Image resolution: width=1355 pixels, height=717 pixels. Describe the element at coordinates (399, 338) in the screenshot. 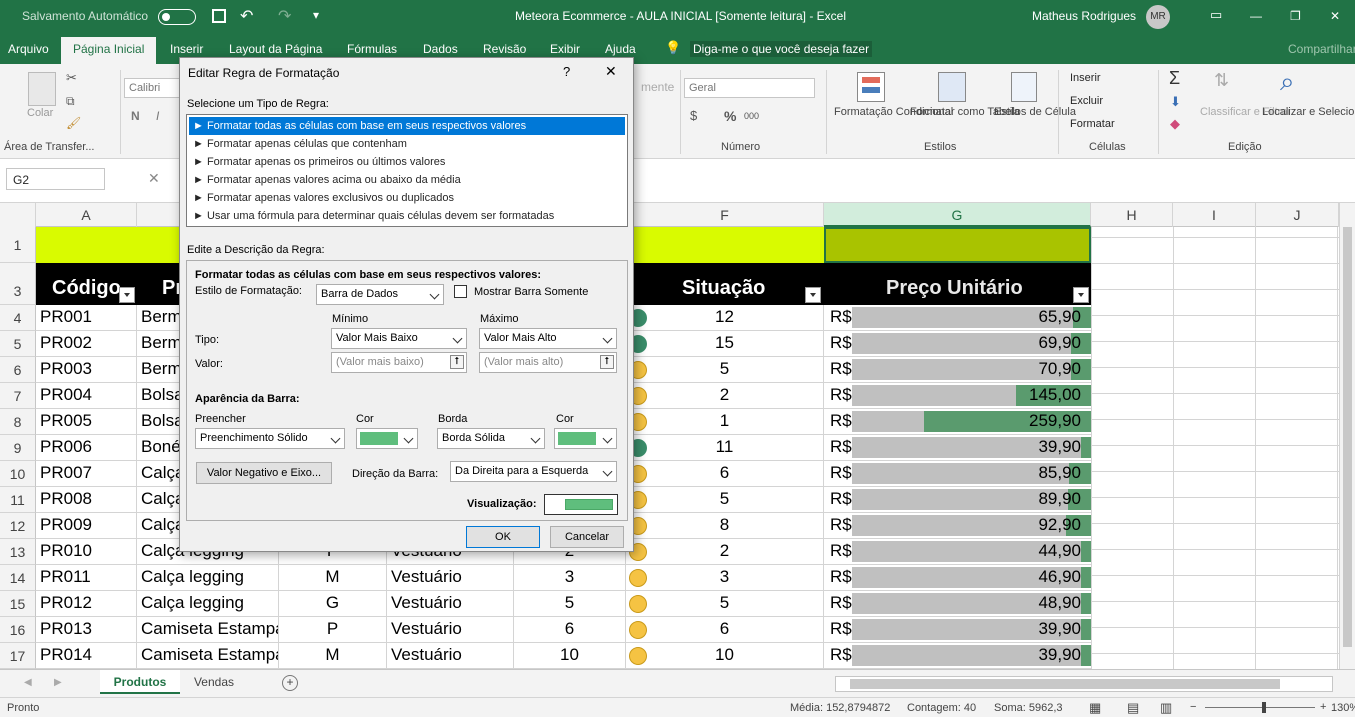

I see `min-type-combo: Valor Mais Baixo` at that location.